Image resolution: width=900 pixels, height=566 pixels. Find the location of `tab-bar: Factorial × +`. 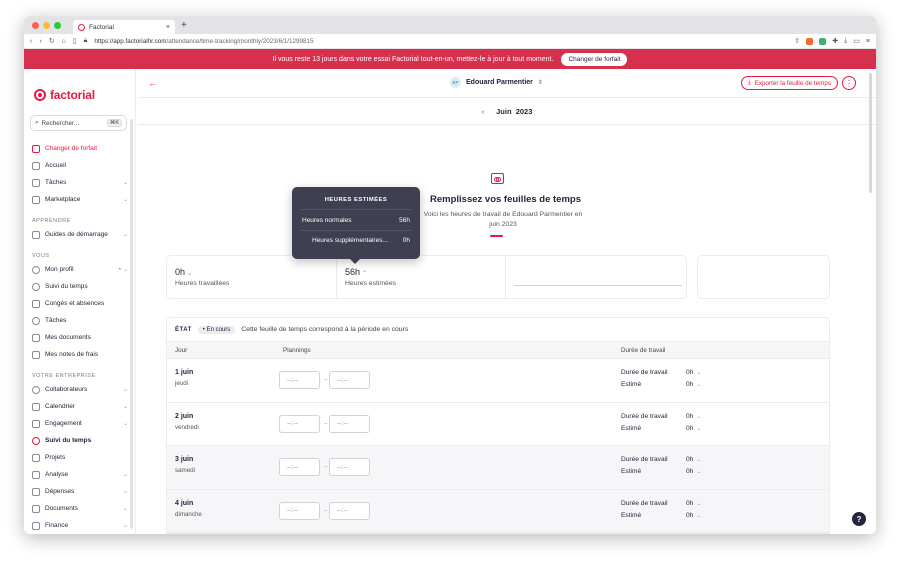

tab-bar: Factorial × + is located at coordinates (450, 25).